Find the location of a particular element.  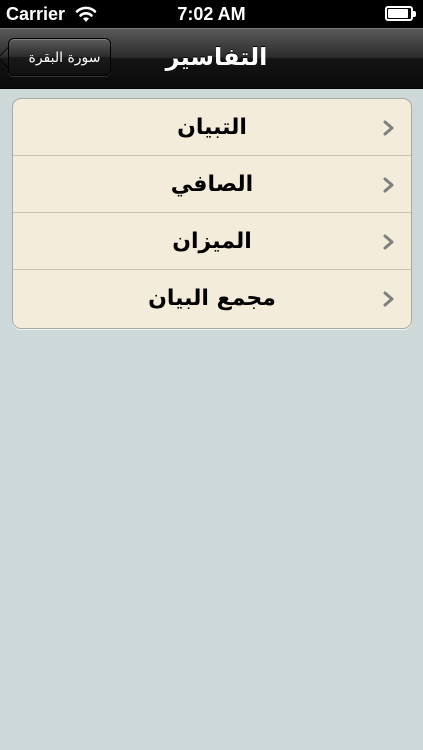

battery-level is located at coordinates (398, 13).